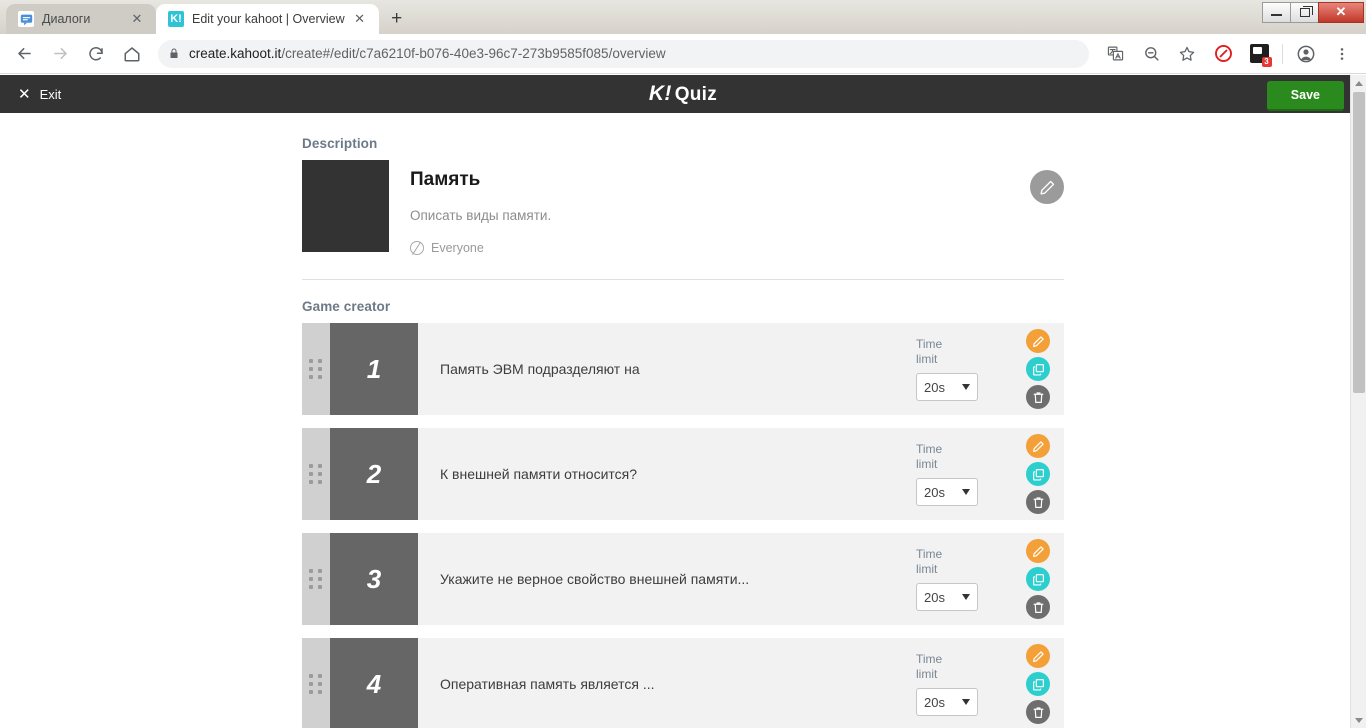  What do you see at coordinates (66, 19) in the screenshot?
I see `tab-title: Диалоги` at bounding box center [66, 19].